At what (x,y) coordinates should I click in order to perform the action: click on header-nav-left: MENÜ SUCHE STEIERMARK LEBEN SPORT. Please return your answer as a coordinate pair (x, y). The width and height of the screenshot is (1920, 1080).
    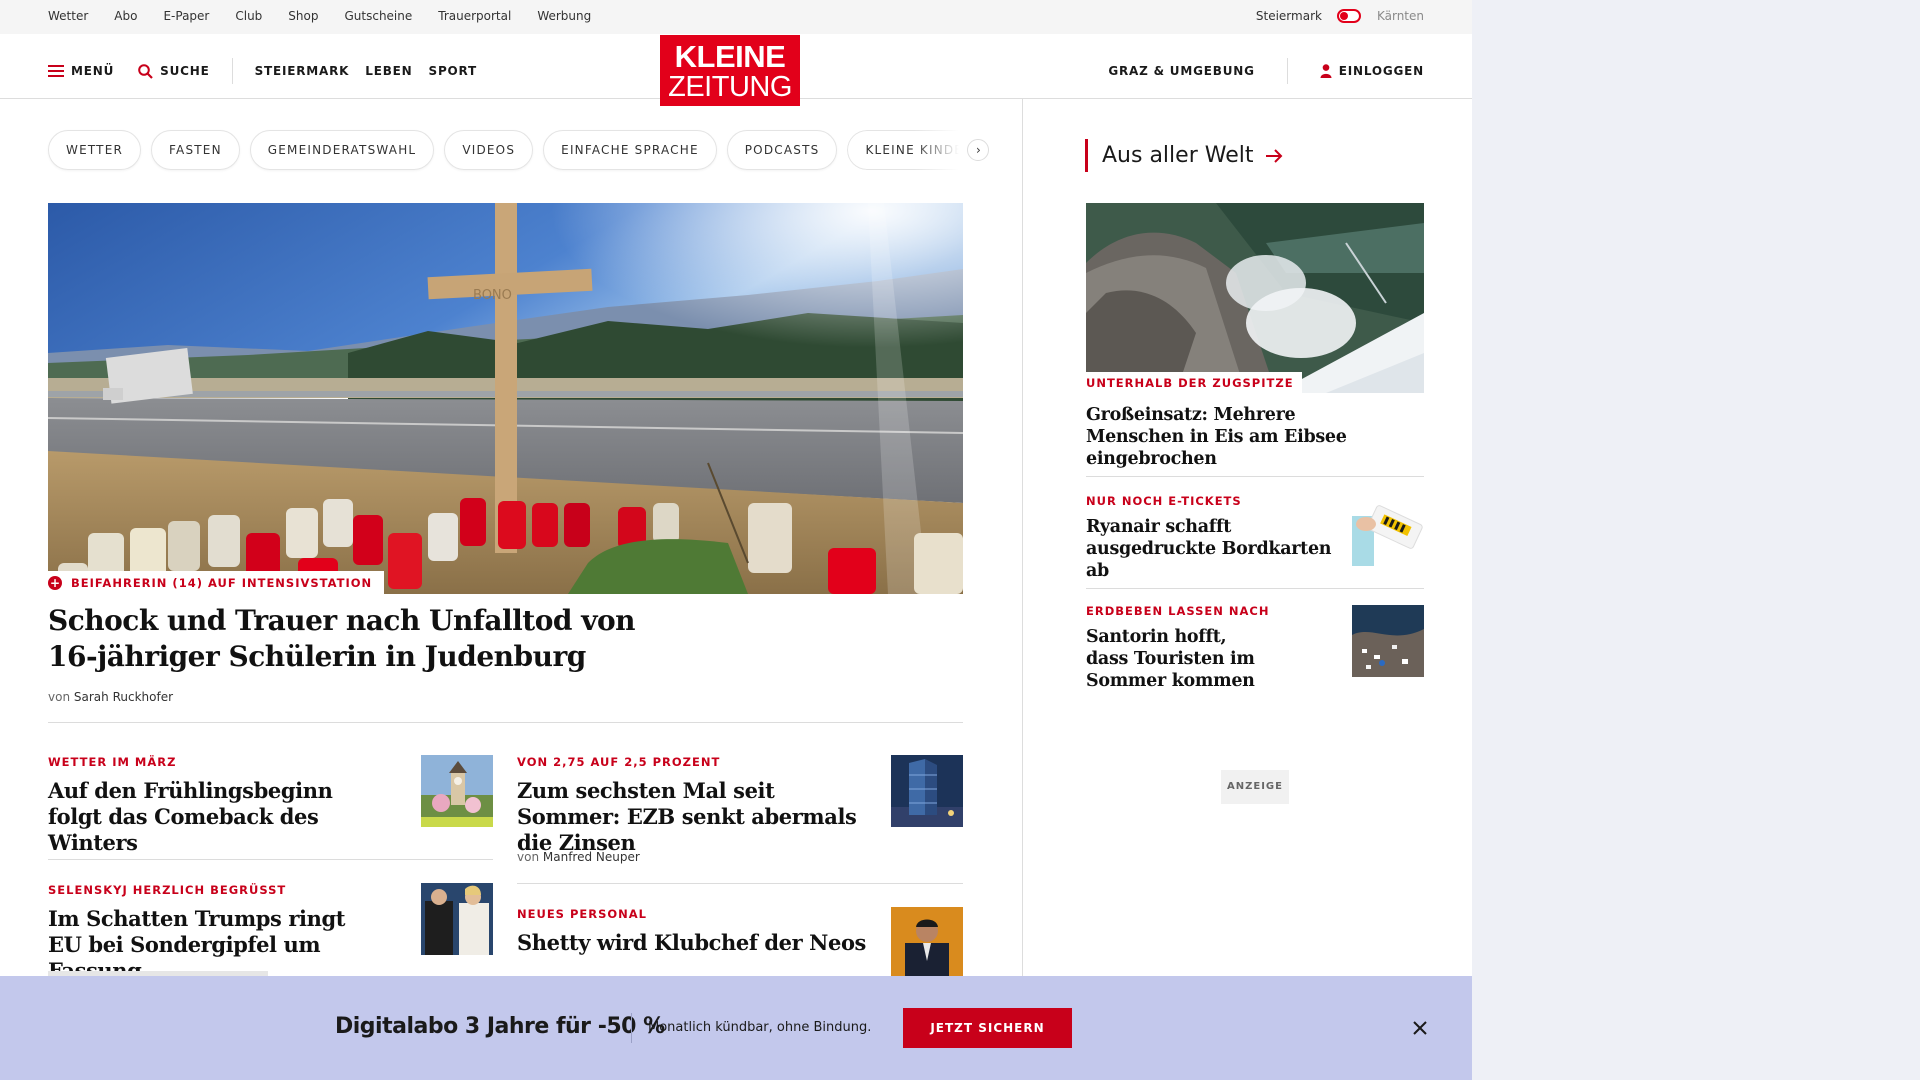
    Looking at the image, I should click on (262, 71).